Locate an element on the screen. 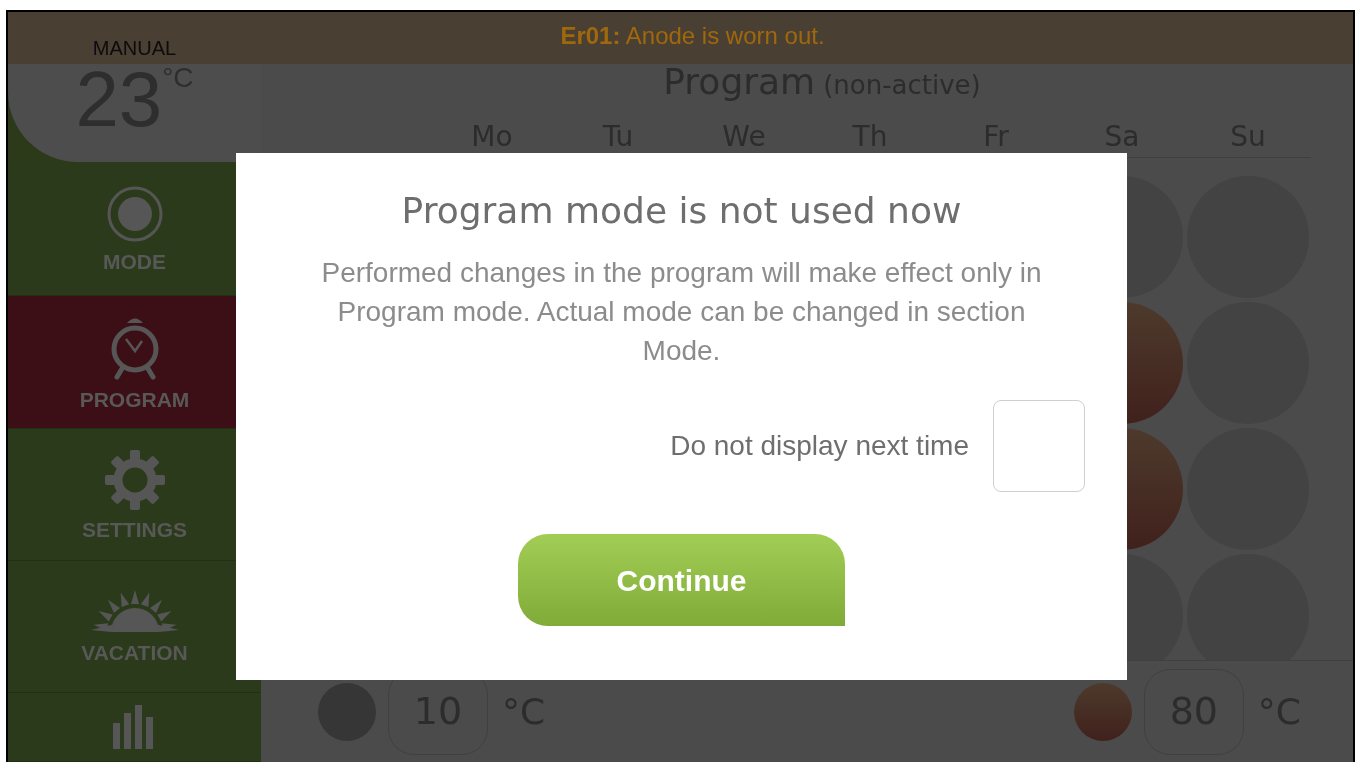  nav-label: SETTINGS is located at coordinates (134, 529).